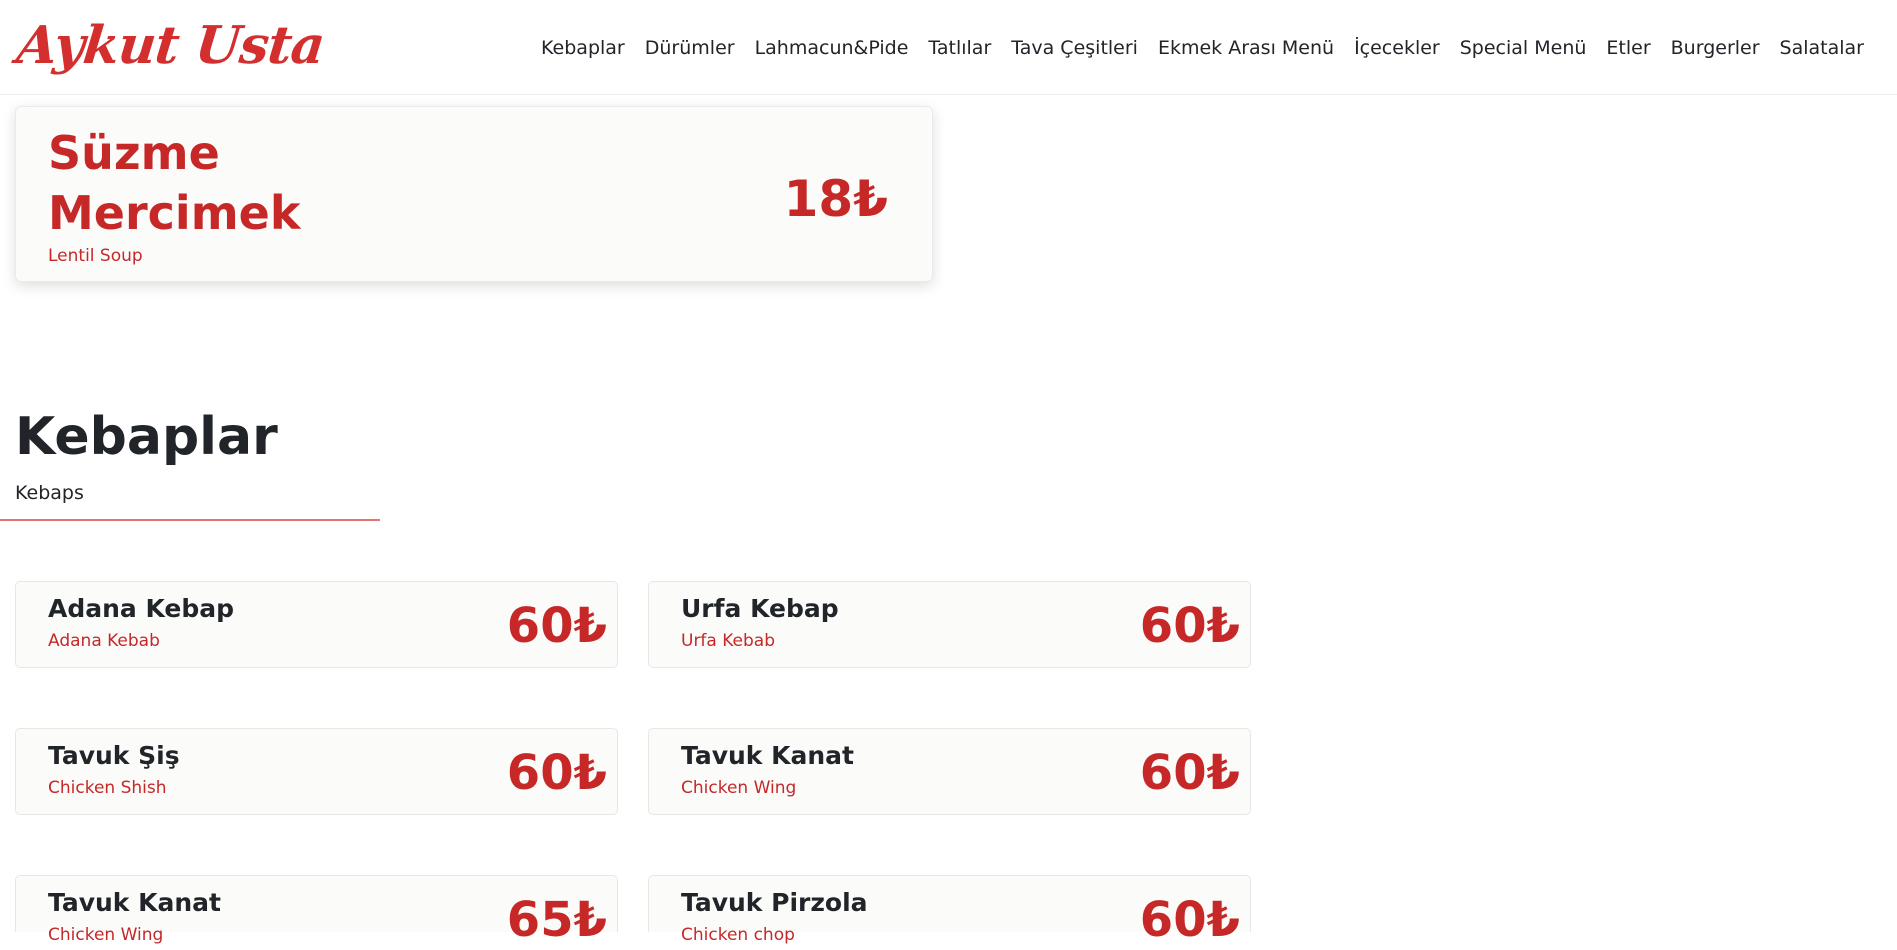 This screenshot has height=950, width=1897. What do you see at coordinates (690, 48) in the screenshot?
I see `nav-link-durumler: Dürümler` at bounding box center [690, 48].